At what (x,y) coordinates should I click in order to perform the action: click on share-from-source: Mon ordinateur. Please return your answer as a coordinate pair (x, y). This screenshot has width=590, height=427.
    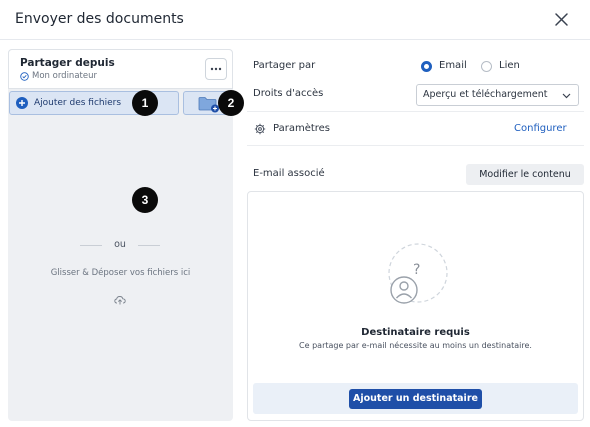
    Looking at the image, I should click on (58, 76).